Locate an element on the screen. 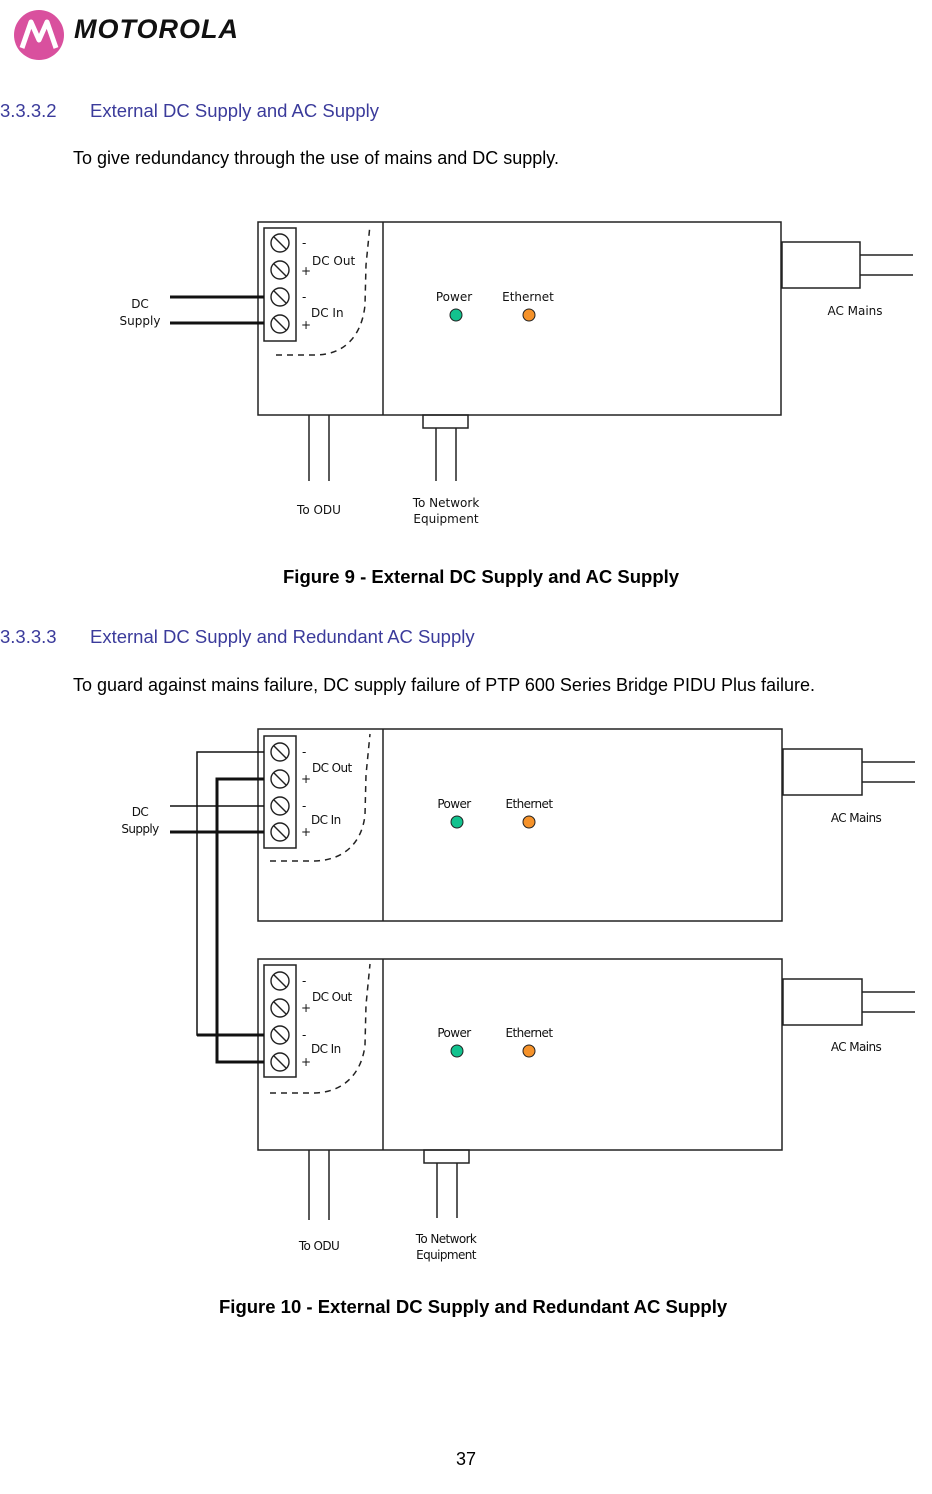 The height and width of the screenshot is (1494, 932). page-number: 37 is located at coordinates (466, 1459).